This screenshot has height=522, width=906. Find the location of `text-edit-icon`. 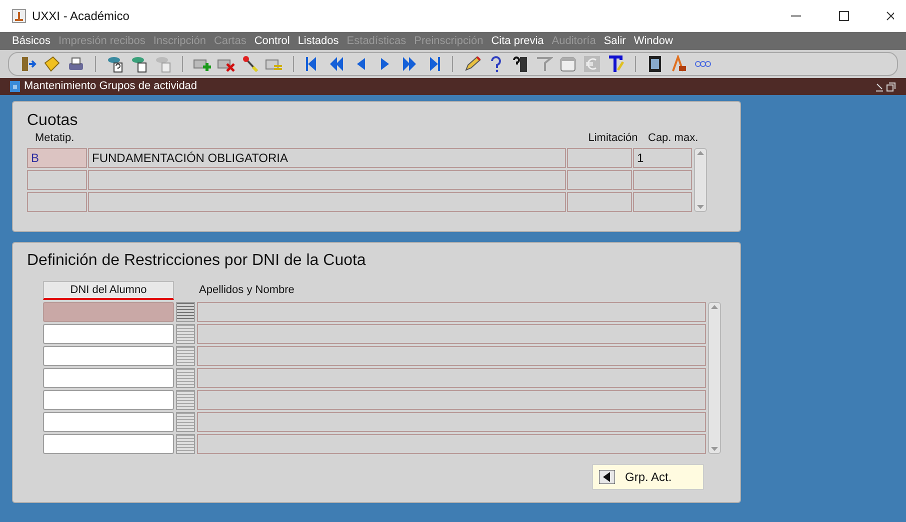

text-edit-icon is located at coordinates (616, 64).